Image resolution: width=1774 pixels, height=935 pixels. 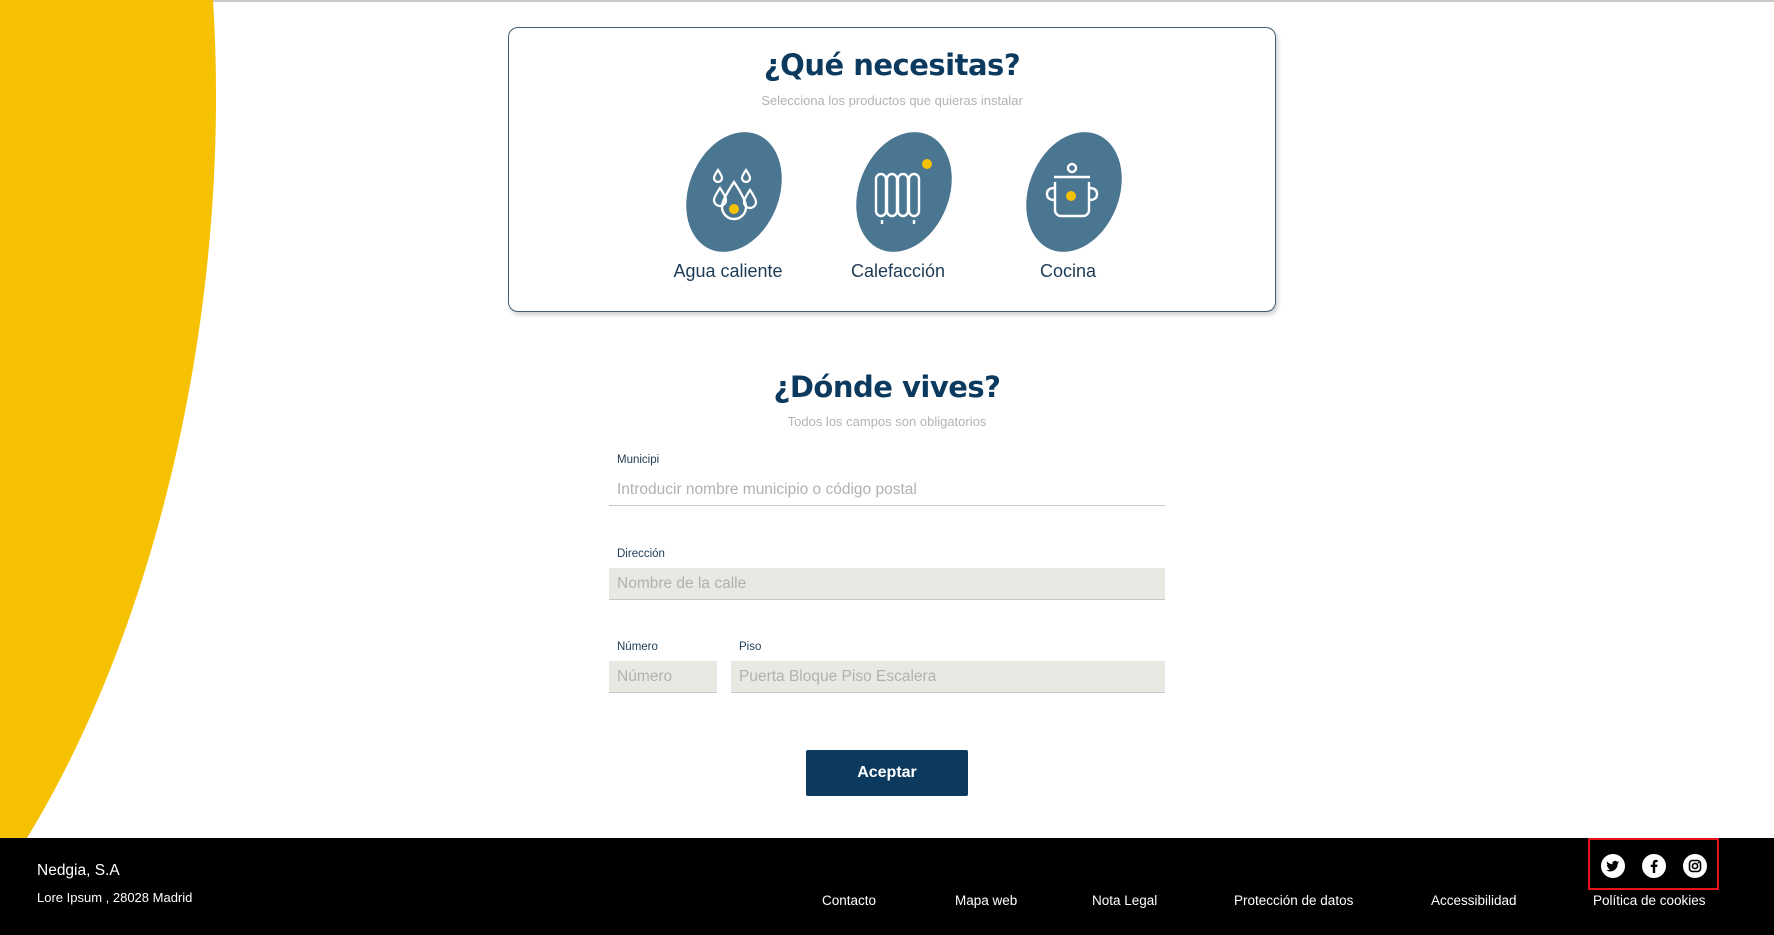 What do you see at coordinates (1695, 866) in the screenshot?
I see `instagram-icon` at bounding box center [1695, 866].